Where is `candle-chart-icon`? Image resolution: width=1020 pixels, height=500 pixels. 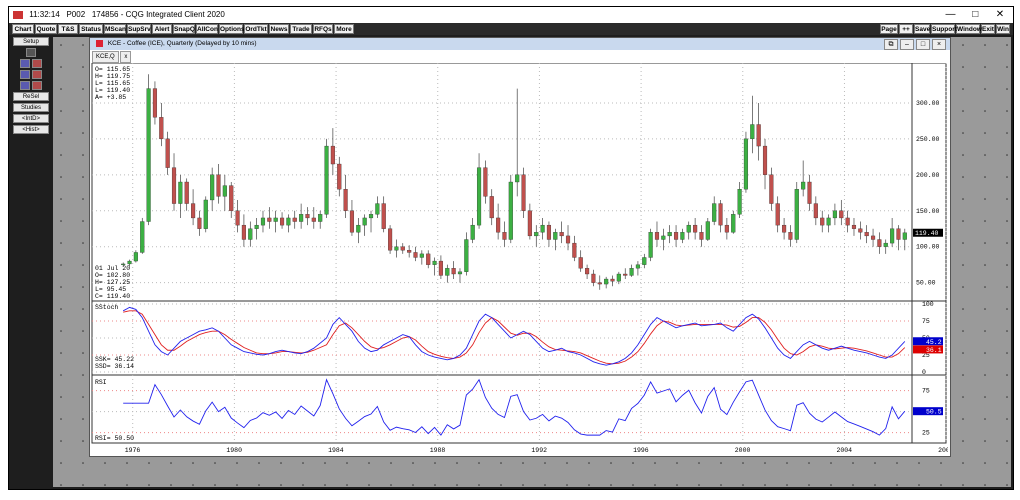 candle-chart-icon is located at coordinates (37, 74).